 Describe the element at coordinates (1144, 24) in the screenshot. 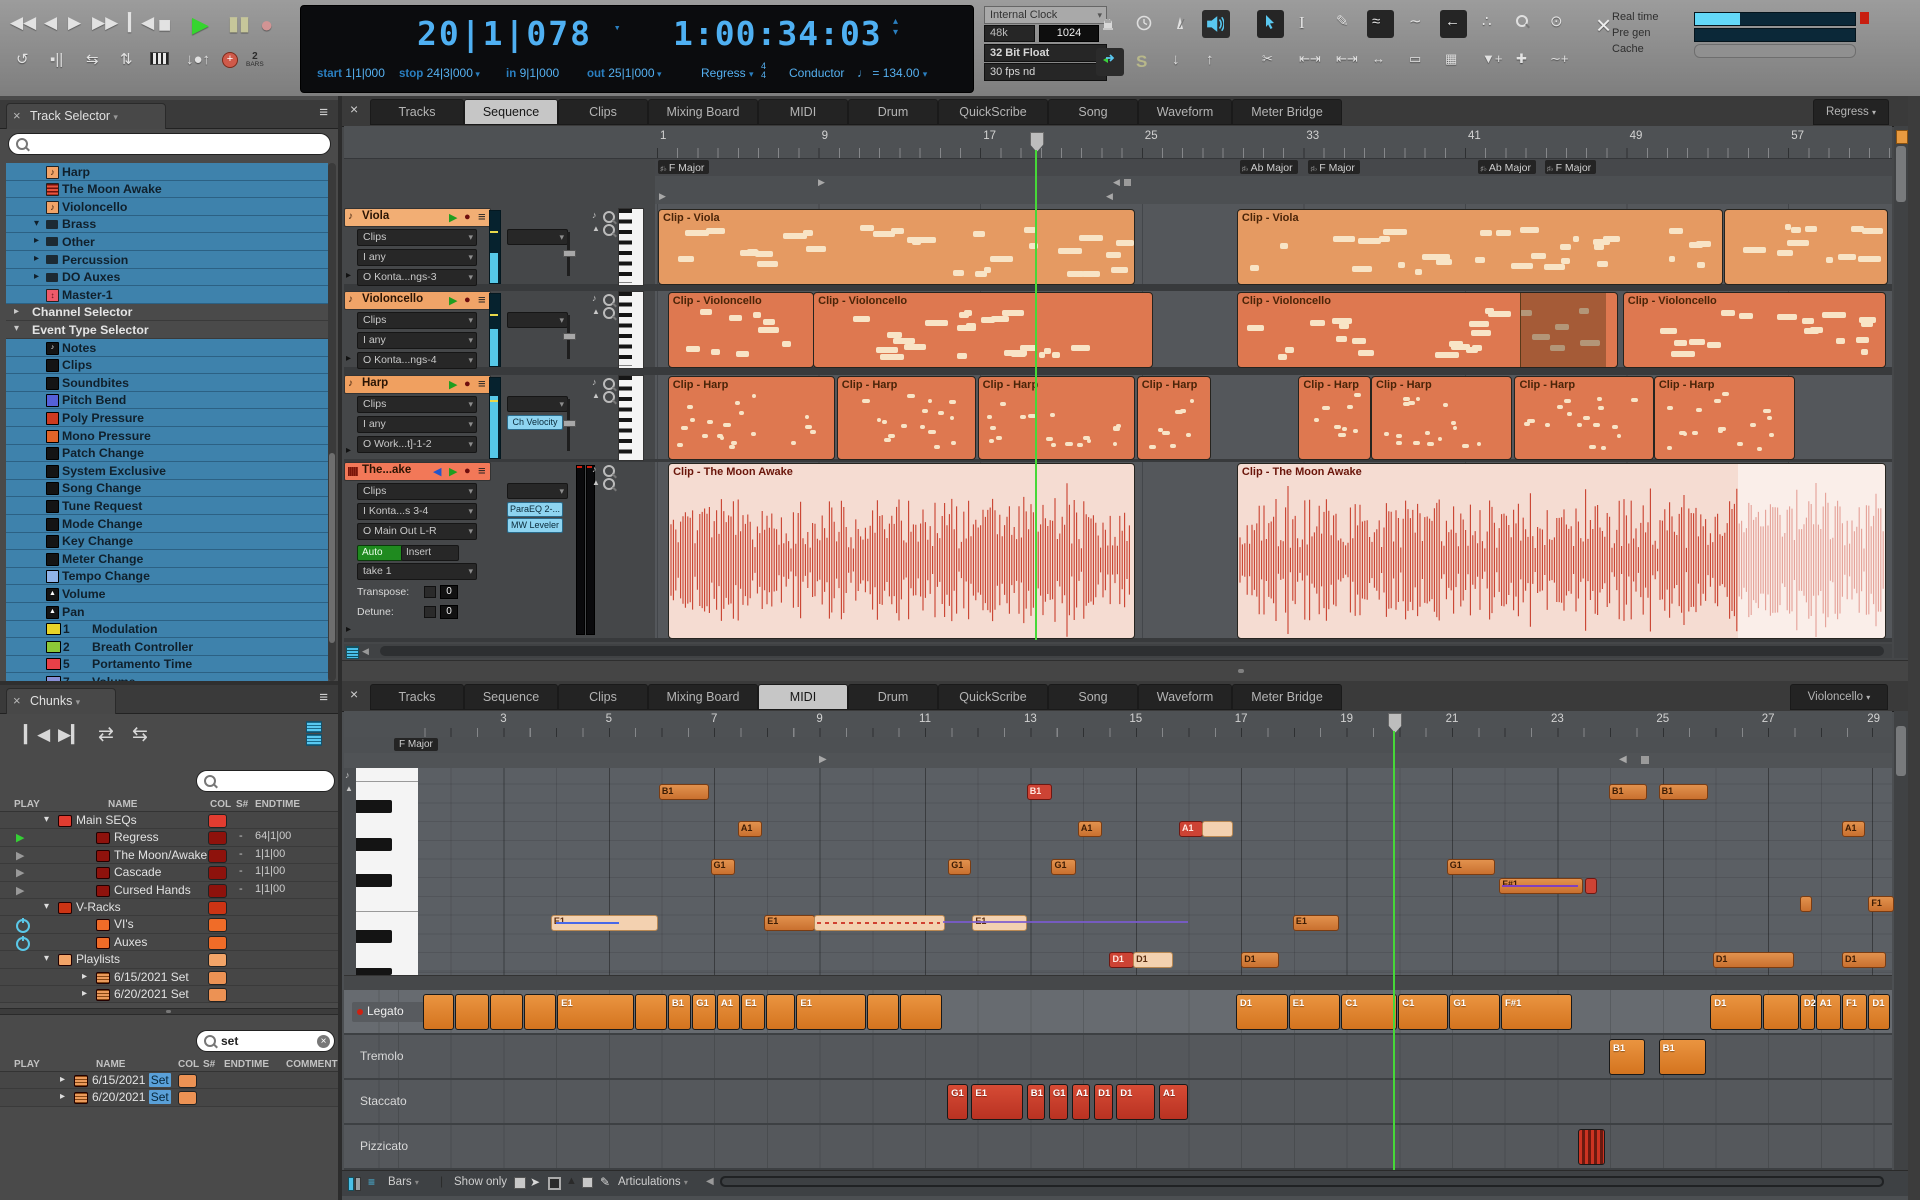

I see `mode-clock-button` at that location.